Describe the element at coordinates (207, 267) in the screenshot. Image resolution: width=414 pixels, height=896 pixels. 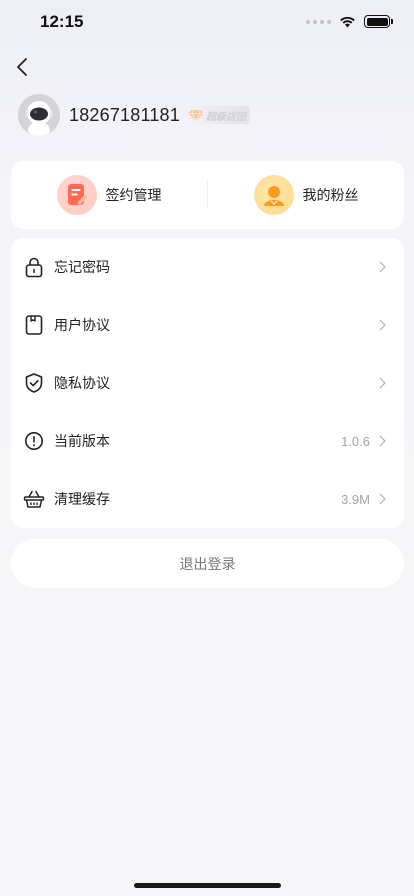
I see `menu-item-forgot-password: 忘记密码` at that location.